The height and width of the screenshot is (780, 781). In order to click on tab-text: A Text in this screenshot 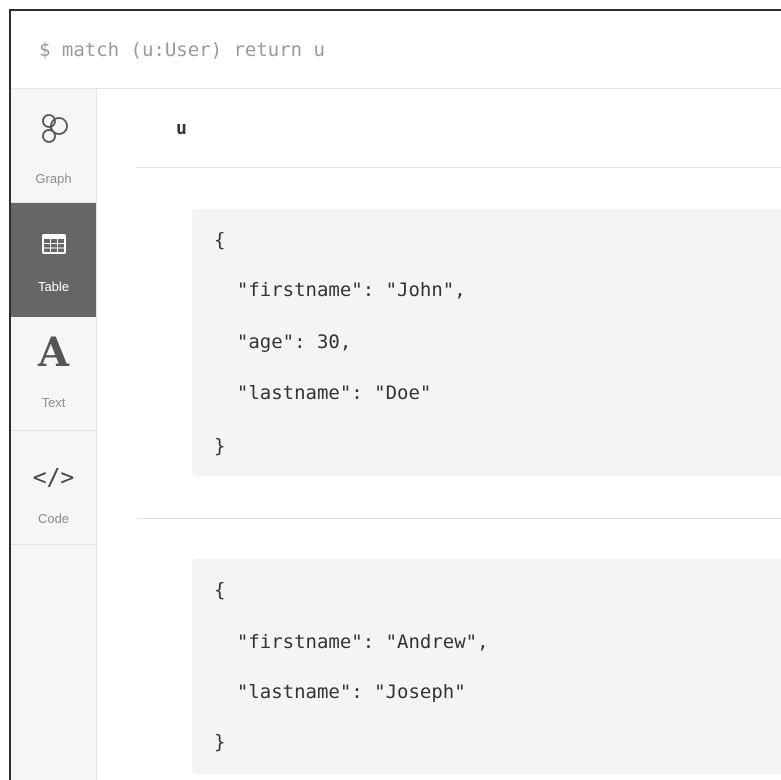, I will do `click(53, 374)`.